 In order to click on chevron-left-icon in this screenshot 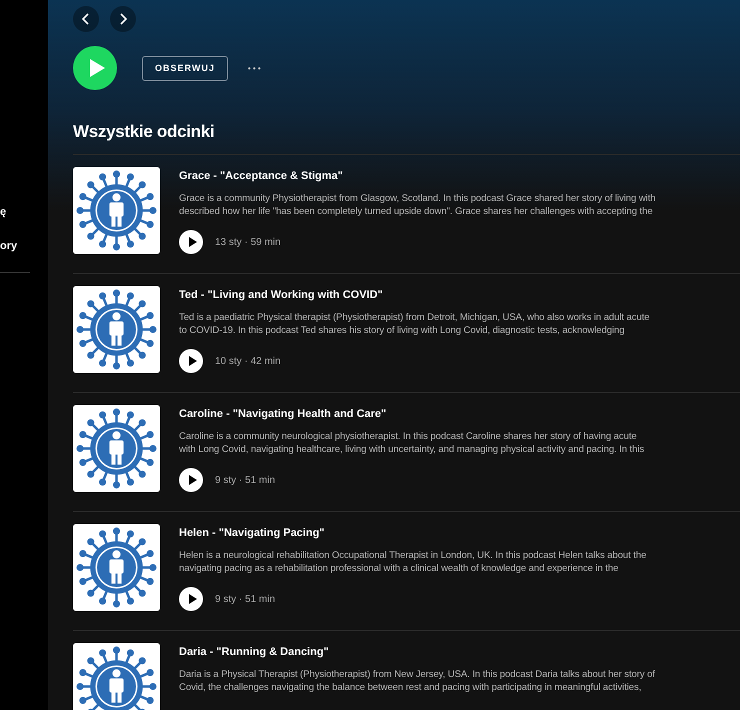, I will do `click(86, 19)`.